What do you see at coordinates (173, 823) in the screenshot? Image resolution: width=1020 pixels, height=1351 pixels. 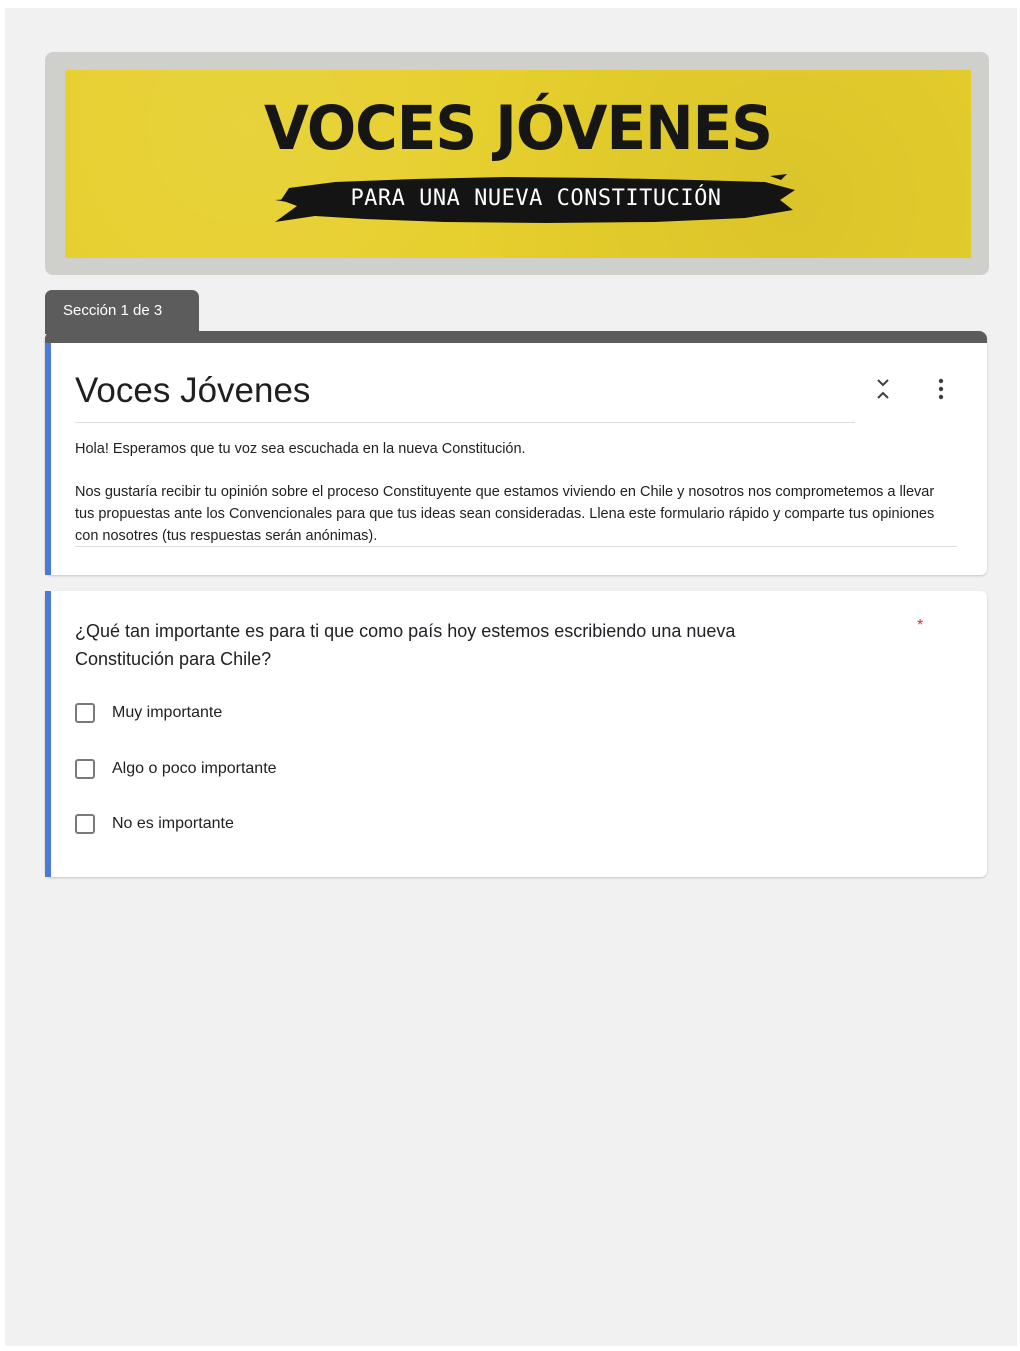 I see `option-label: No es importante` at bounding box center [173, 823].